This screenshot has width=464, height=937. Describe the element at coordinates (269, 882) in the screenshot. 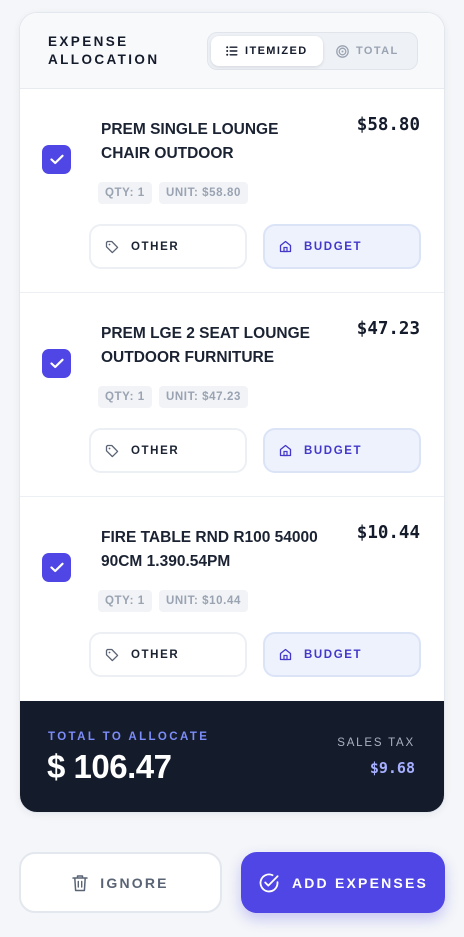

I see `check-circle-icon` at that location.